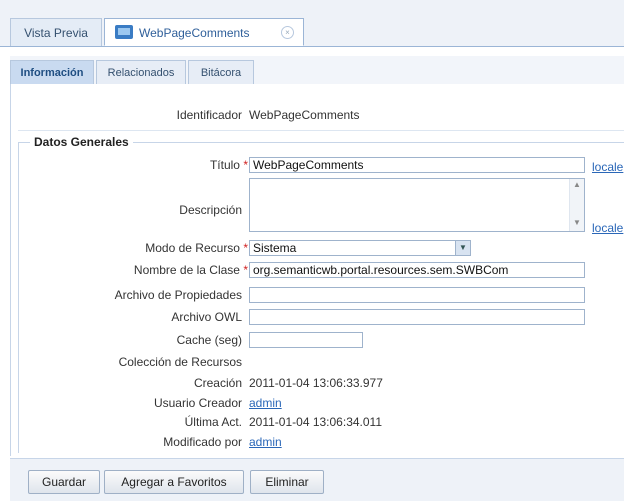 The height and width of the screenshot is (501, 624). Describe the element at coordinates (321, 130) in the screenshot. I see `divider` at that location.